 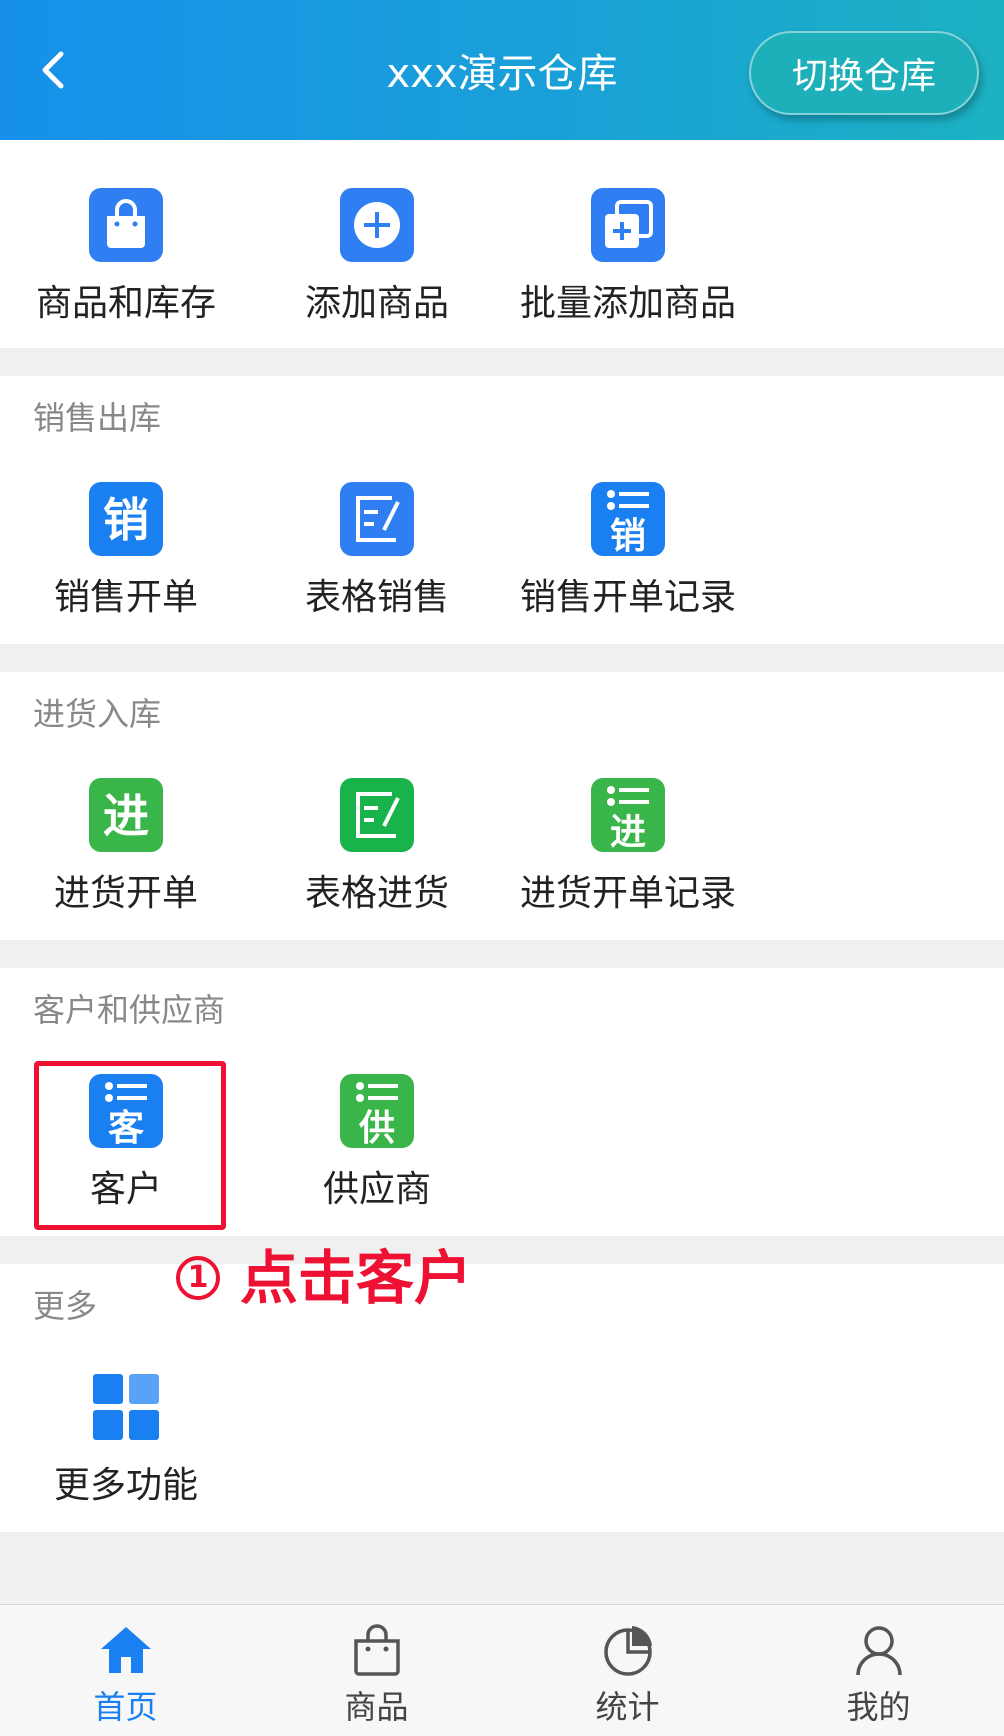 What do you see at coordinates (125, 1707) in the screenshot?
I see `nav-label: 首页` at bounding box center [125, 1707].